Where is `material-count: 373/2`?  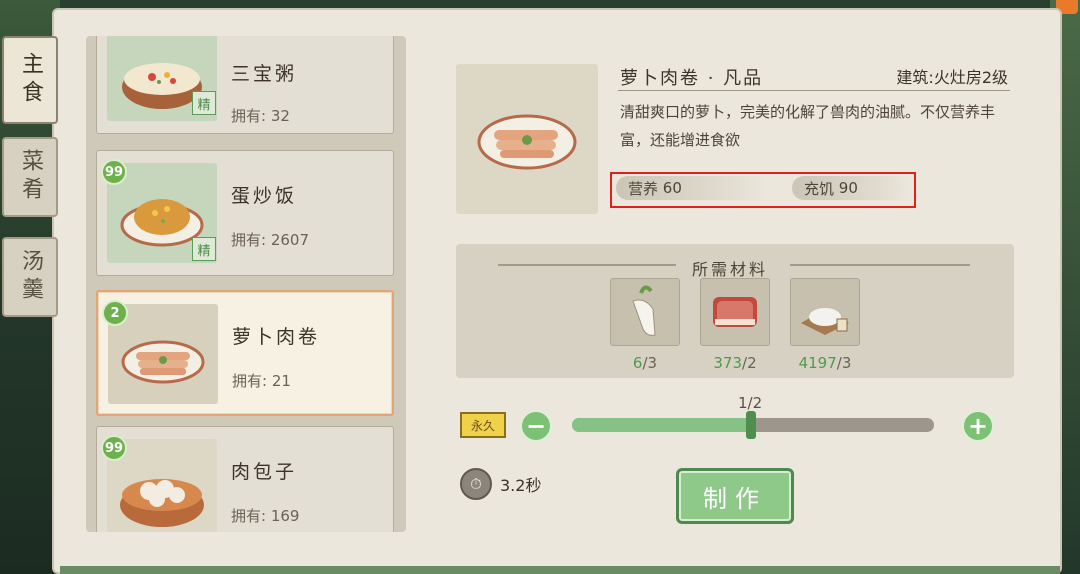 material-count: 373/2 is located at coordinates (735, 363).